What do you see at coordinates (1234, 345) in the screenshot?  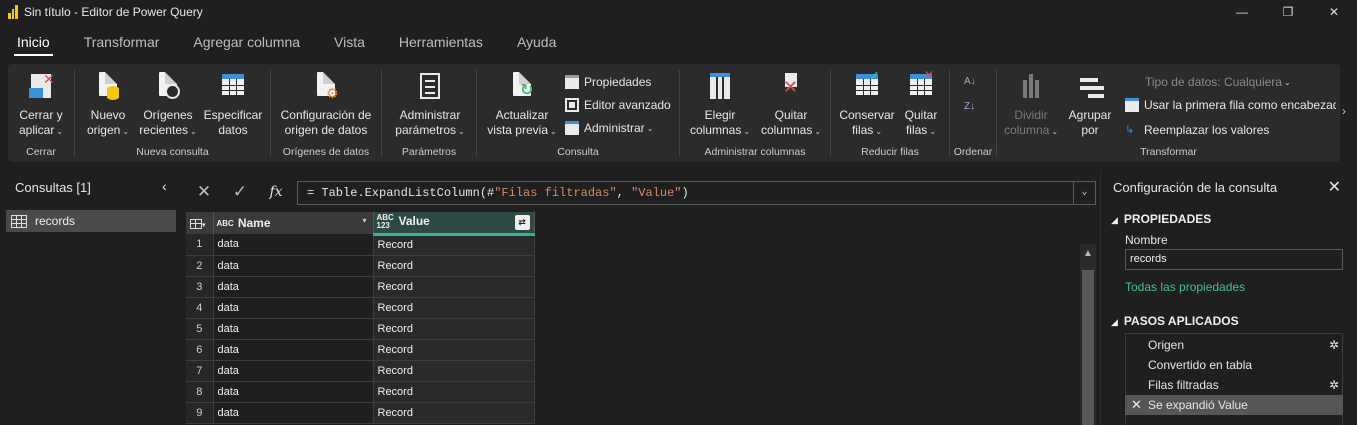 I see `step-origen: Origen ✲` at bounding box center [1234, 345].